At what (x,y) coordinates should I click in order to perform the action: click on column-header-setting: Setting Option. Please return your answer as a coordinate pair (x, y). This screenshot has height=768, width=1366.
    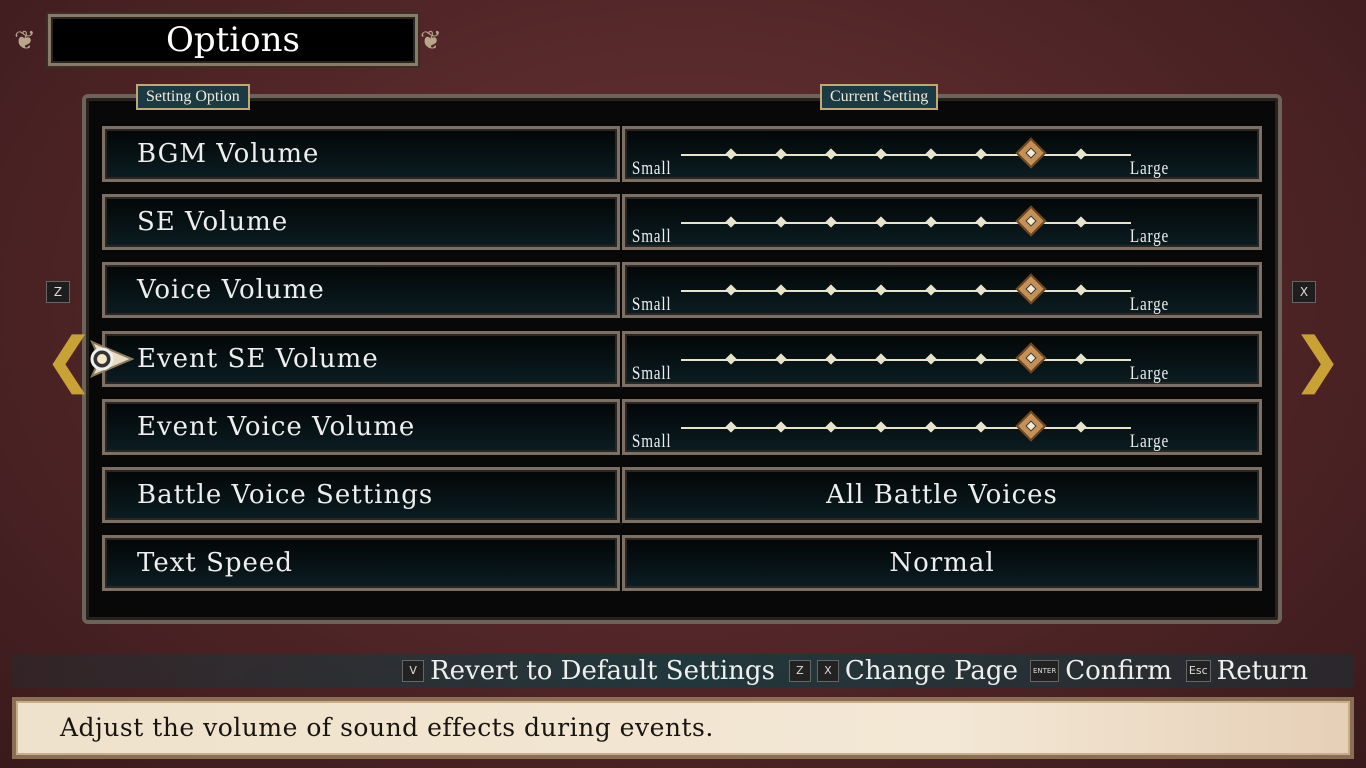
    Looking at the image, I should click on (193, 97).